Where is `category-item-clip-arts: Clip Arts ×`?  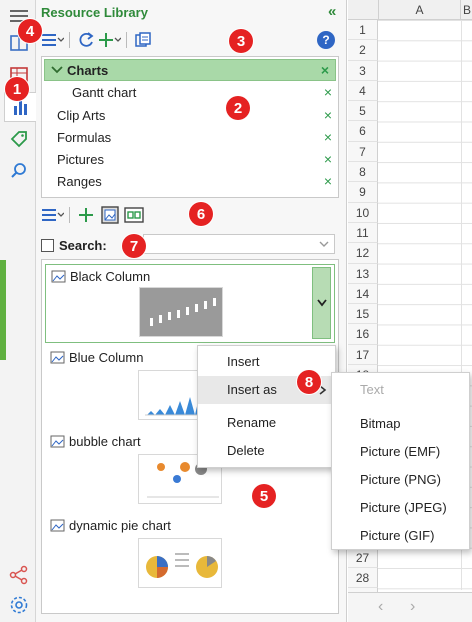
category-item-clip-arts: Clip Arts × is located at coordinates (190, 115).